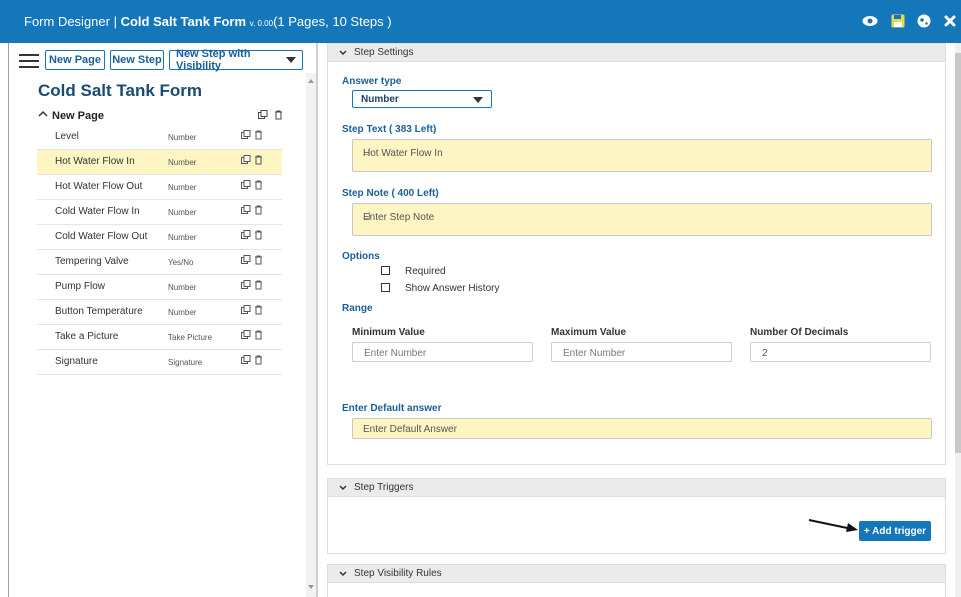 This screenshot has height=597, width=961. What do you see at coordinates (410, 429) in the screenshot?
I see `default-answer-placeholder: Enter Default Answer` at bounding box center [410, 429].